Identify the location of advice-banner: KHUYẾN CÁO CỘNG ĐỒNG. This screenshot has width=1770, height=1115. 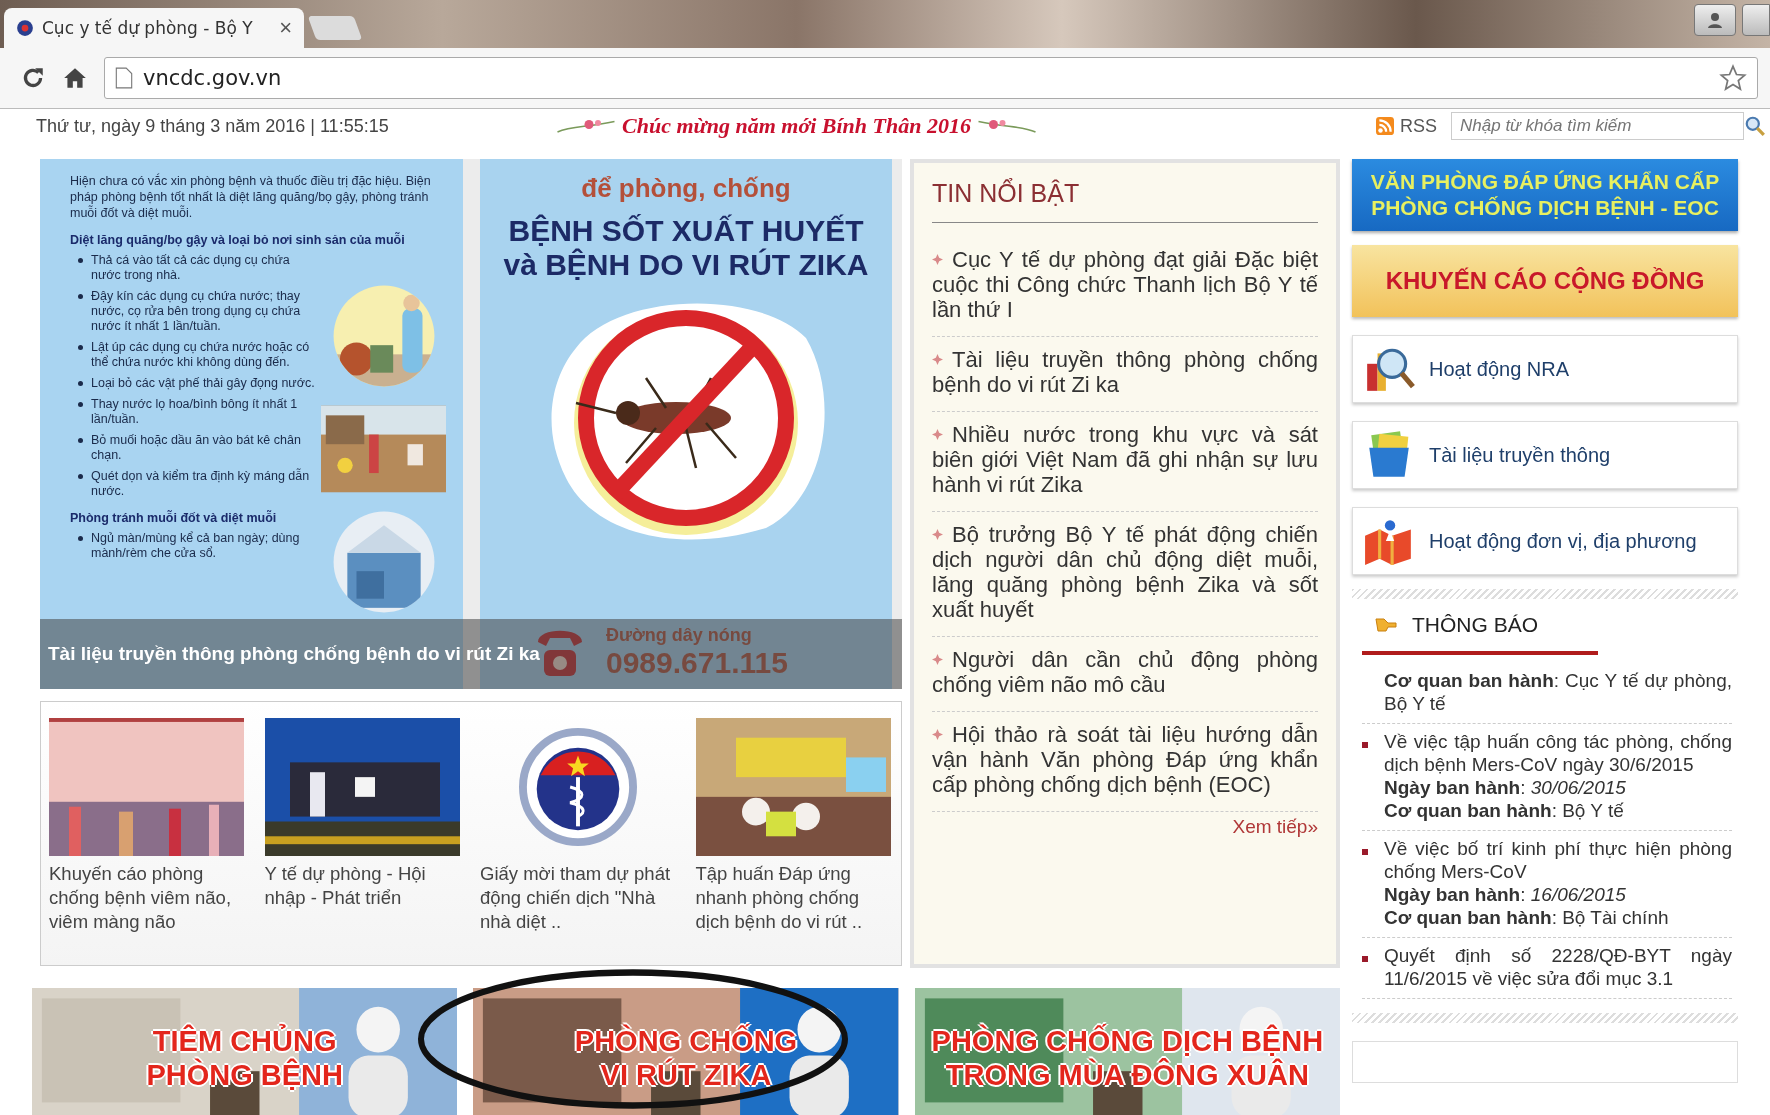
(1545, 281).